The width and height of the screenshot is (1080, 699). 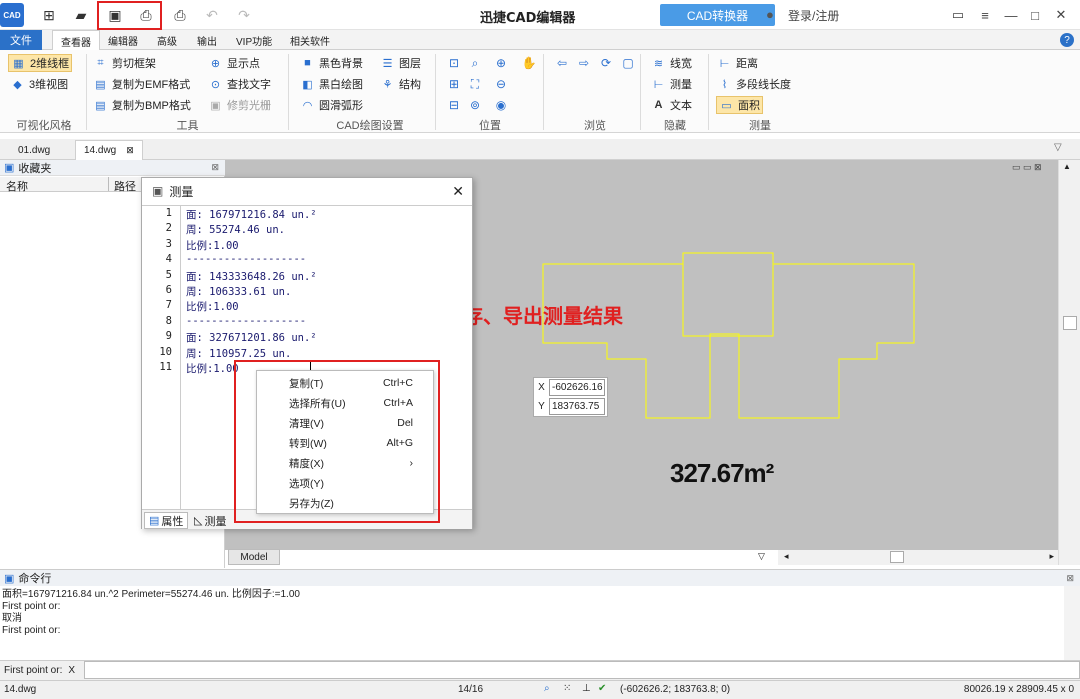 I want to click on group-label-cad: CAD绘图设置, so click(x=370, y=126).